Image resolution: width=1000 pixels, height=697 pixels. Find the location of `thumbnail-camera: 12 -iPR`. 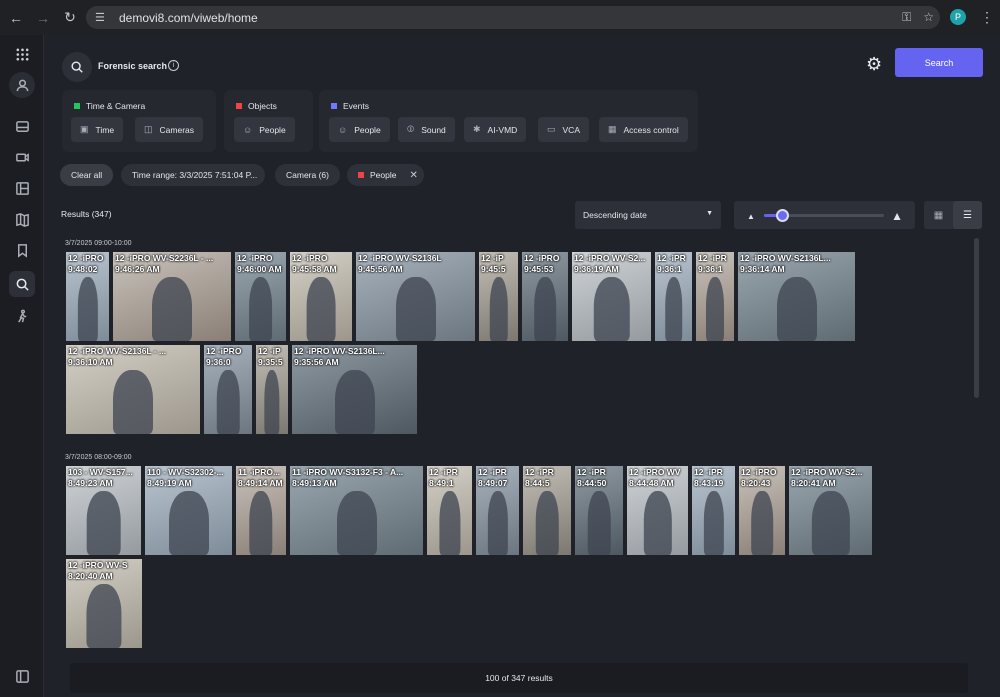

thumbnail-camera: 12 -iPR is located at coordinates (443, 472).